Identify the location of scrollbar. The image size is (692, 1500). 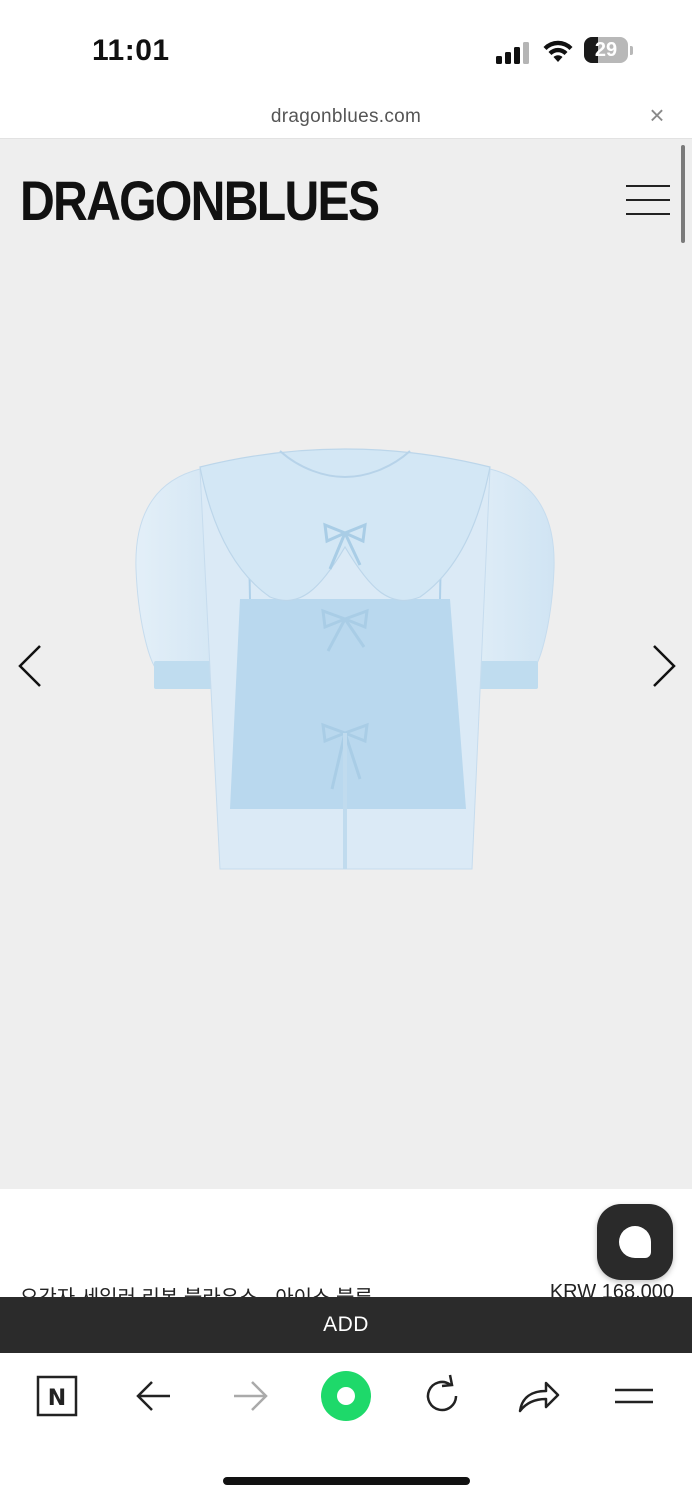
(683, 194).